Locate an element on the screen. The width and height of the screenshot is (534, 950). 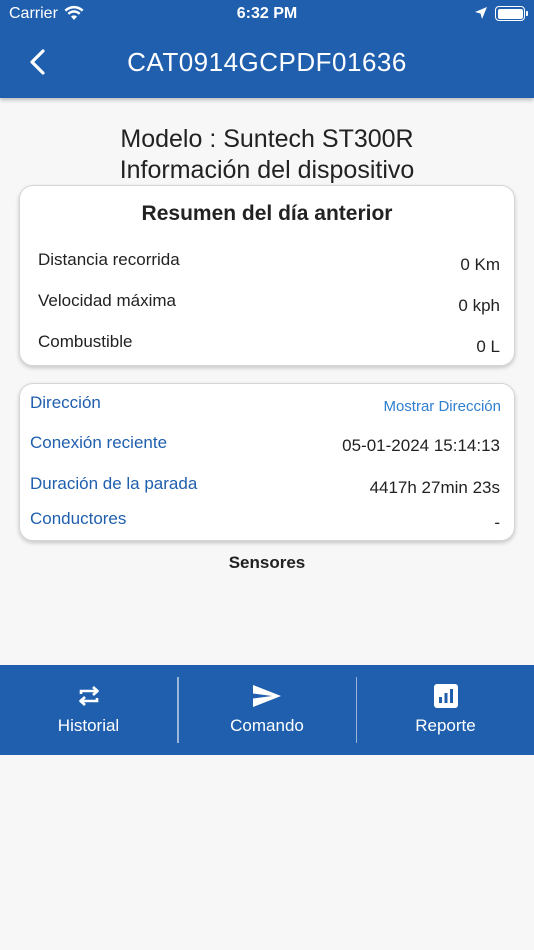
send-icon is located at coordinates (267, 696).